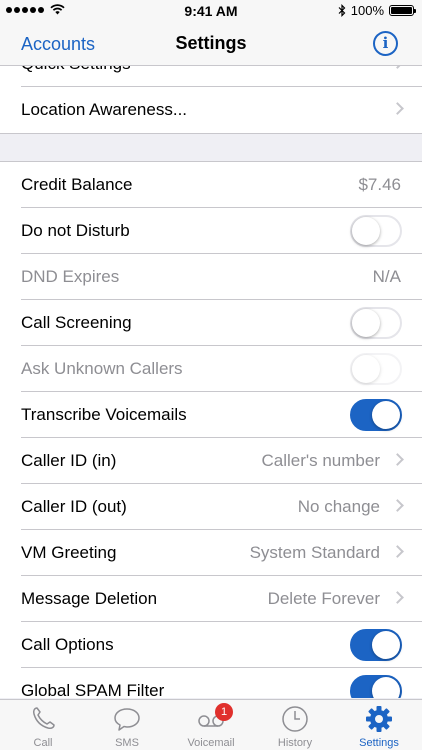 Image resolution: width=422 pixels, height=750 pixels. What do you see at coordinates (211, 323) in the screenshot?
I see `settings-row-call-screening: Call Screening` at bounding box center [211, 323].